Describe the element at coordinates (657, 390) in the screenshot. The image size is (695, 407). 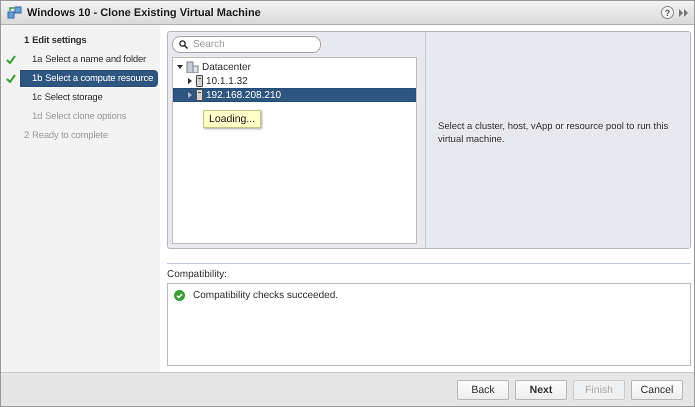
I see `wizard-button: Cancel` at that location.